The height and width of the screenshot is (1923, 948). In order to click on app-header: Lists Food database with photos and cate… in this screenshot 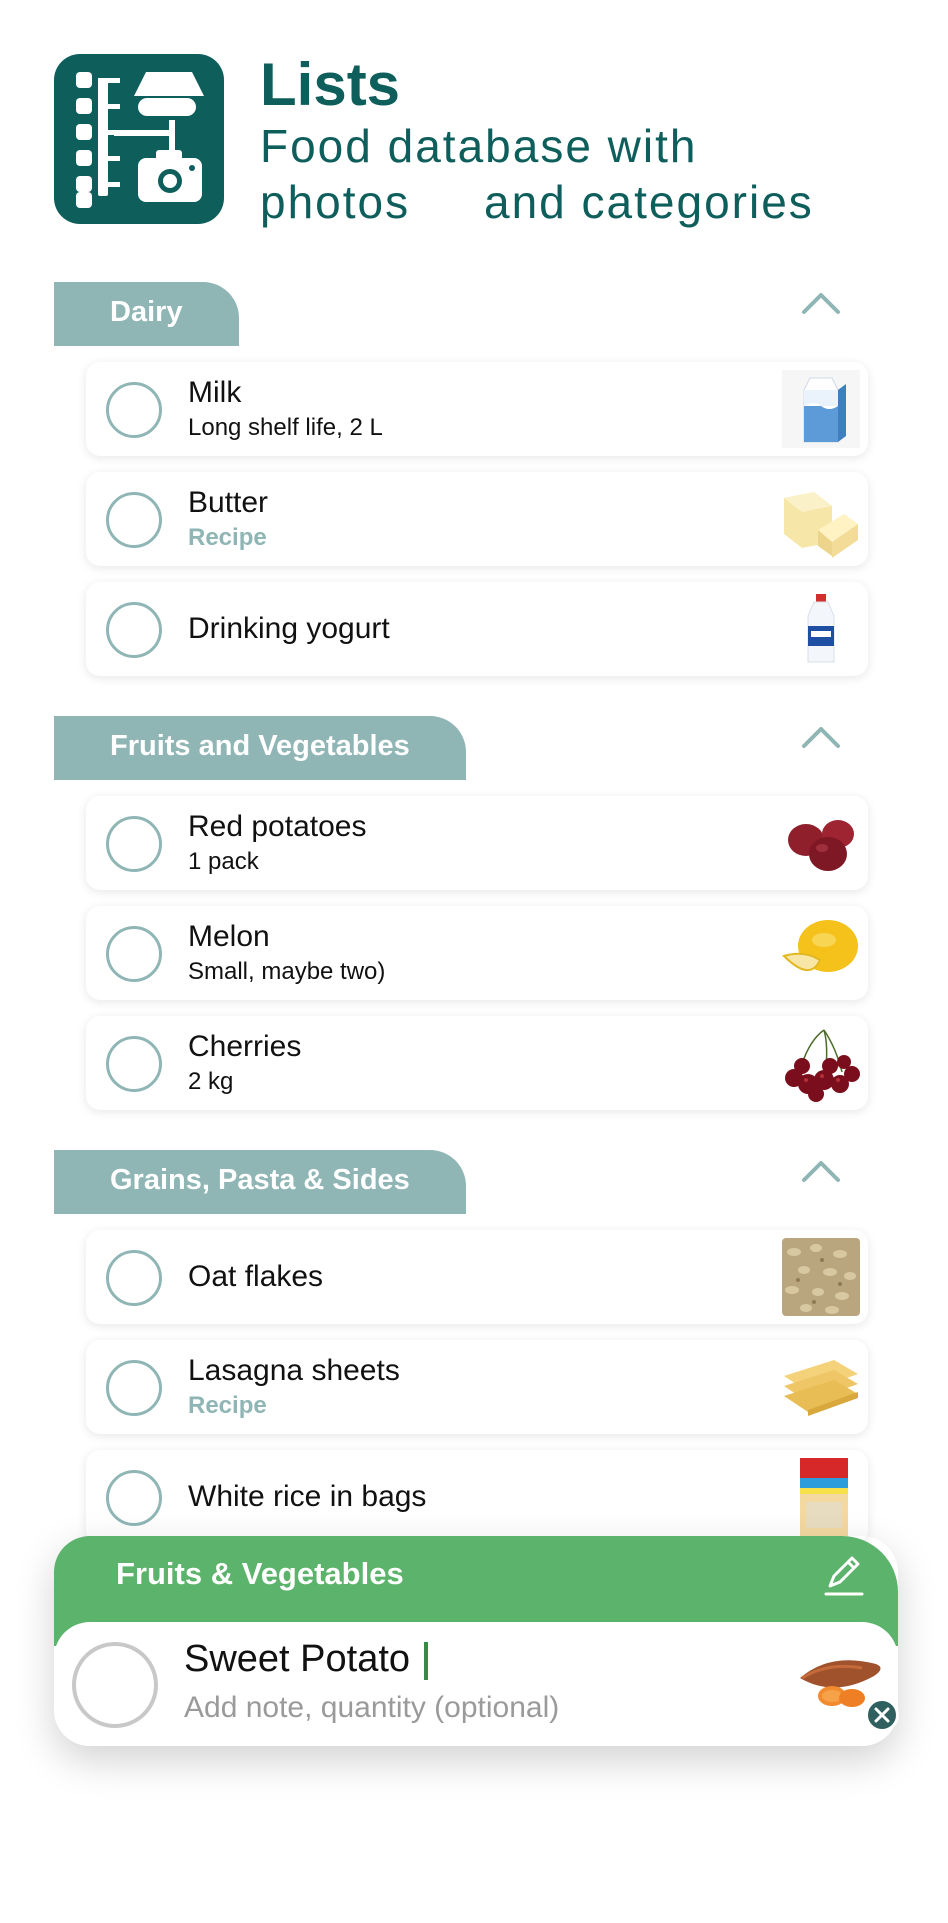, I will do `click(484, 142)`.